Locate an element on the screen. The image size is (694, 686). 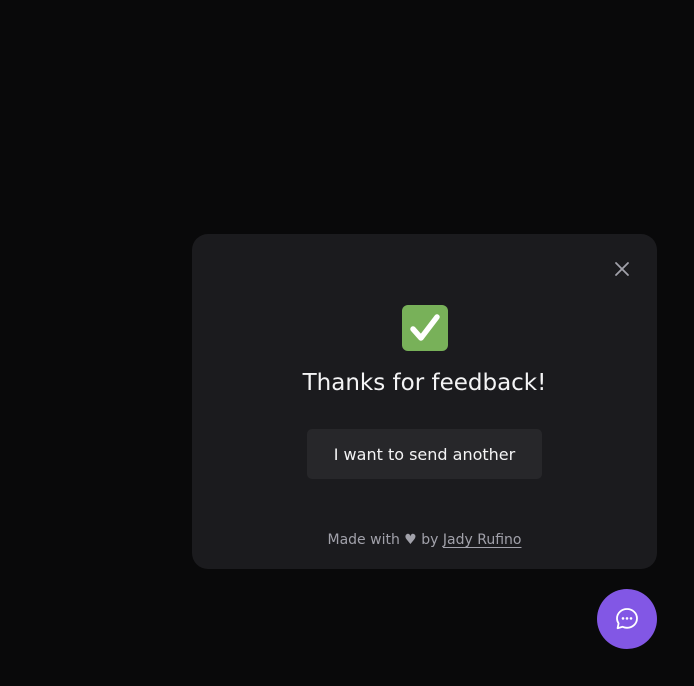
feedback-launcher-button is located at coordinates (627, 619).